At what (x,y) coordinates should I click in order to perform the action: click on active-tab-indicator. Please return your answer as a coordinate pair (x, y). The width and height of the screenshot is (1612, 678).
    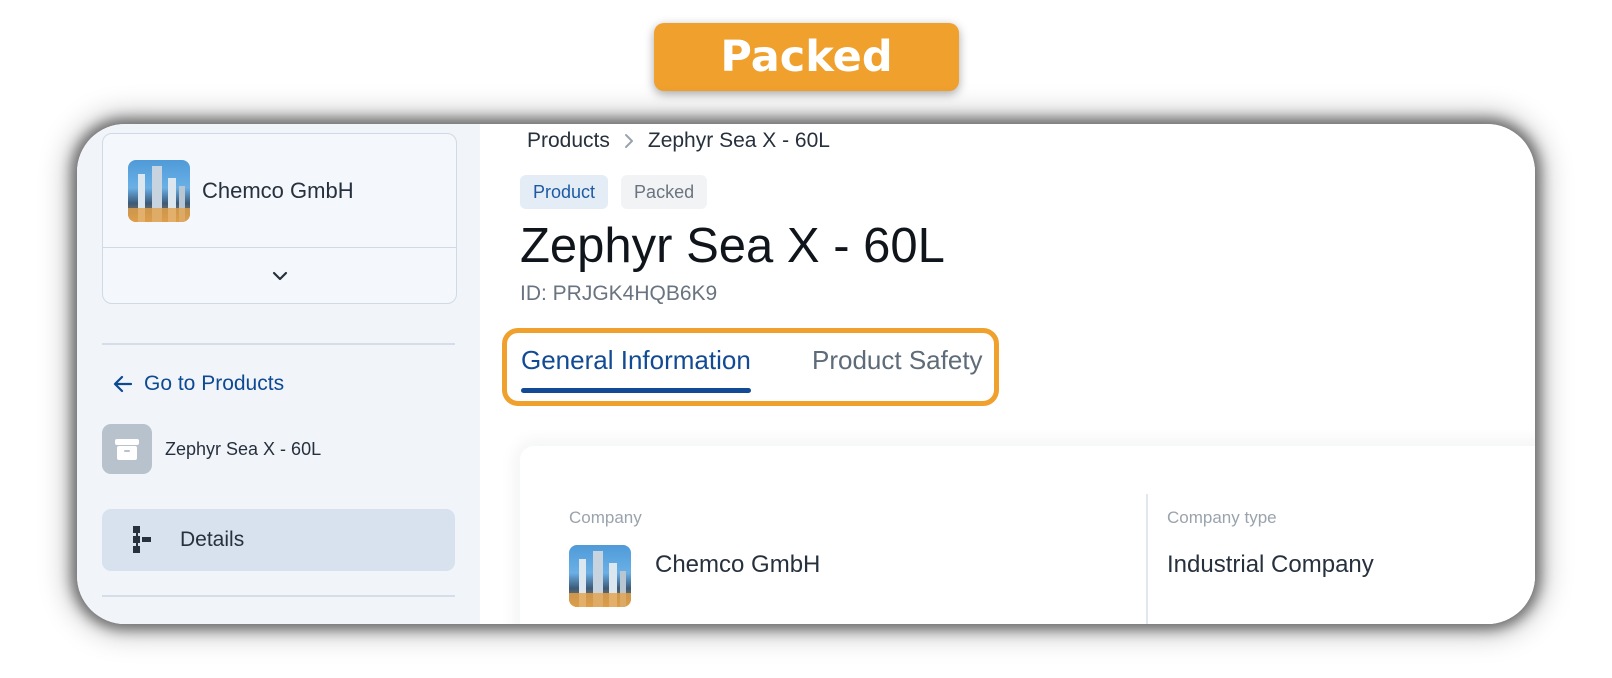
    Looking at the image, I should click on (636, 390).